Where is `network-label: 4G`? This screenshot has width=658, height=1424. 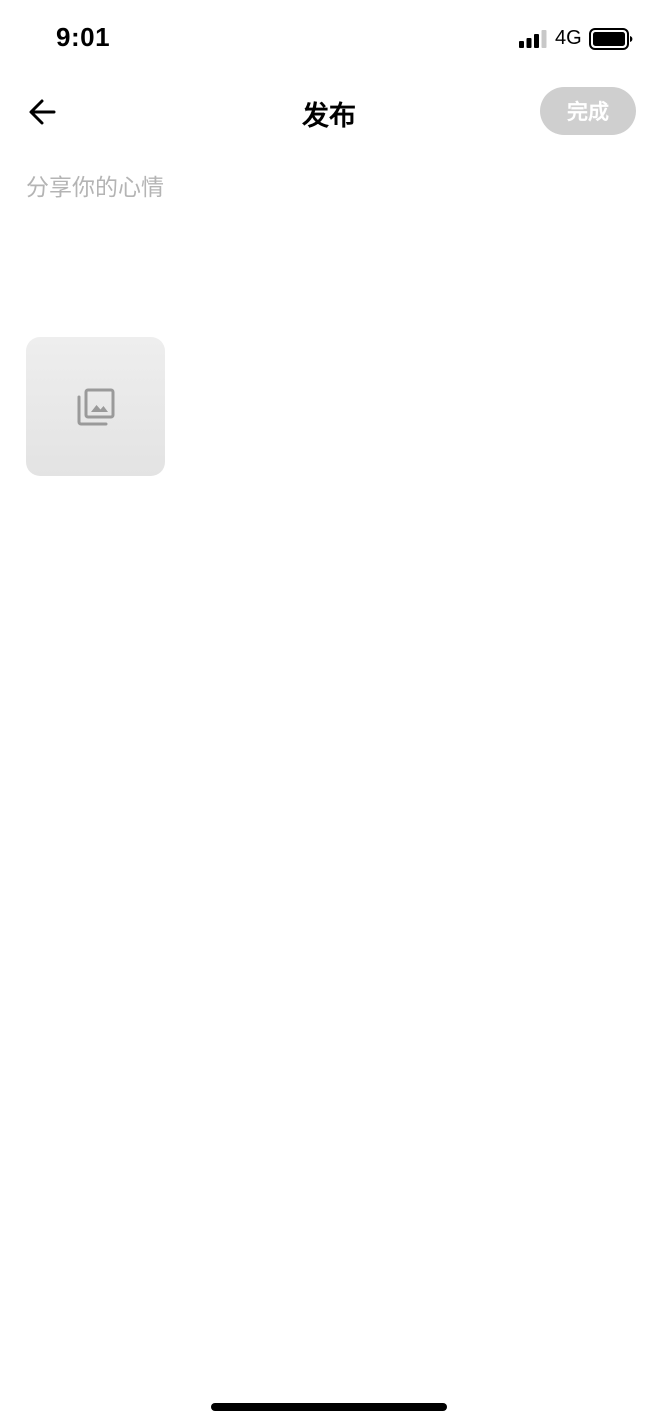
network-label: 4G is located at coordinates (568, 38).